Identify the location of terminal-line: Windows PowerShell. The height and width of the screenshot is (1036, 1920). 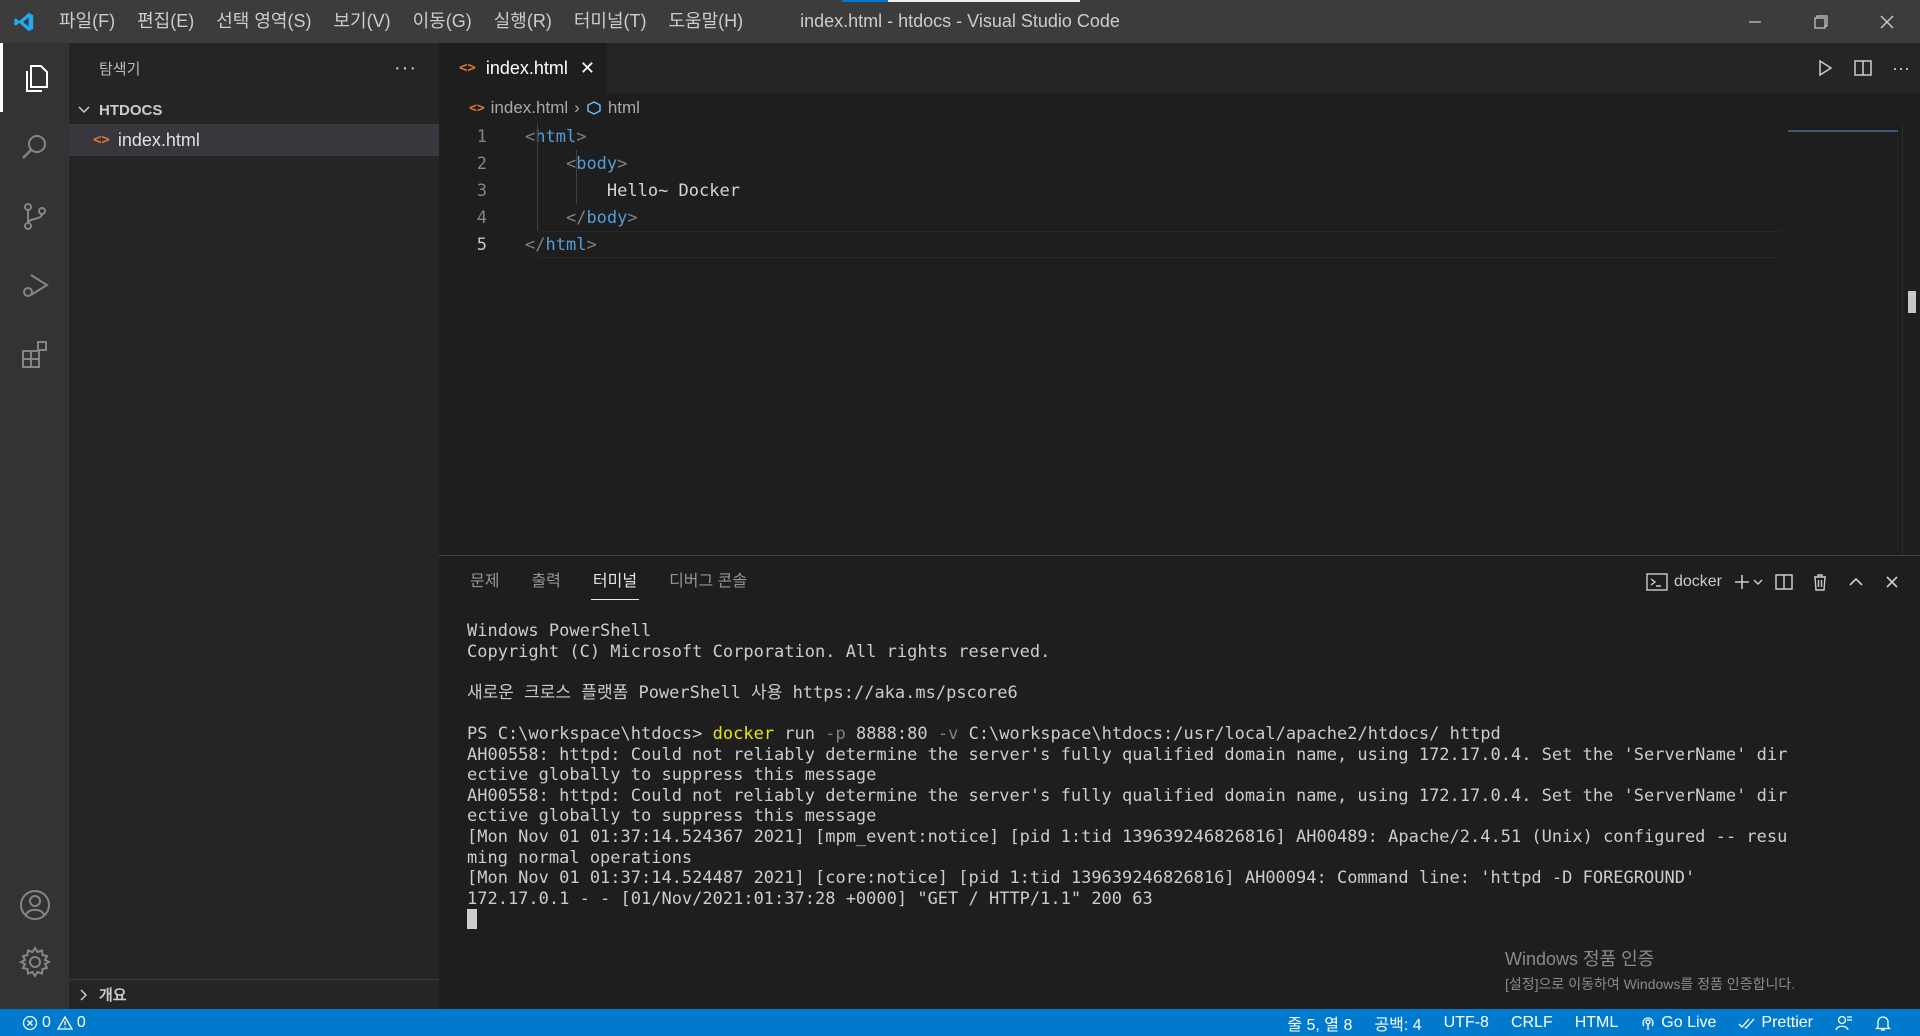
(559, 631).